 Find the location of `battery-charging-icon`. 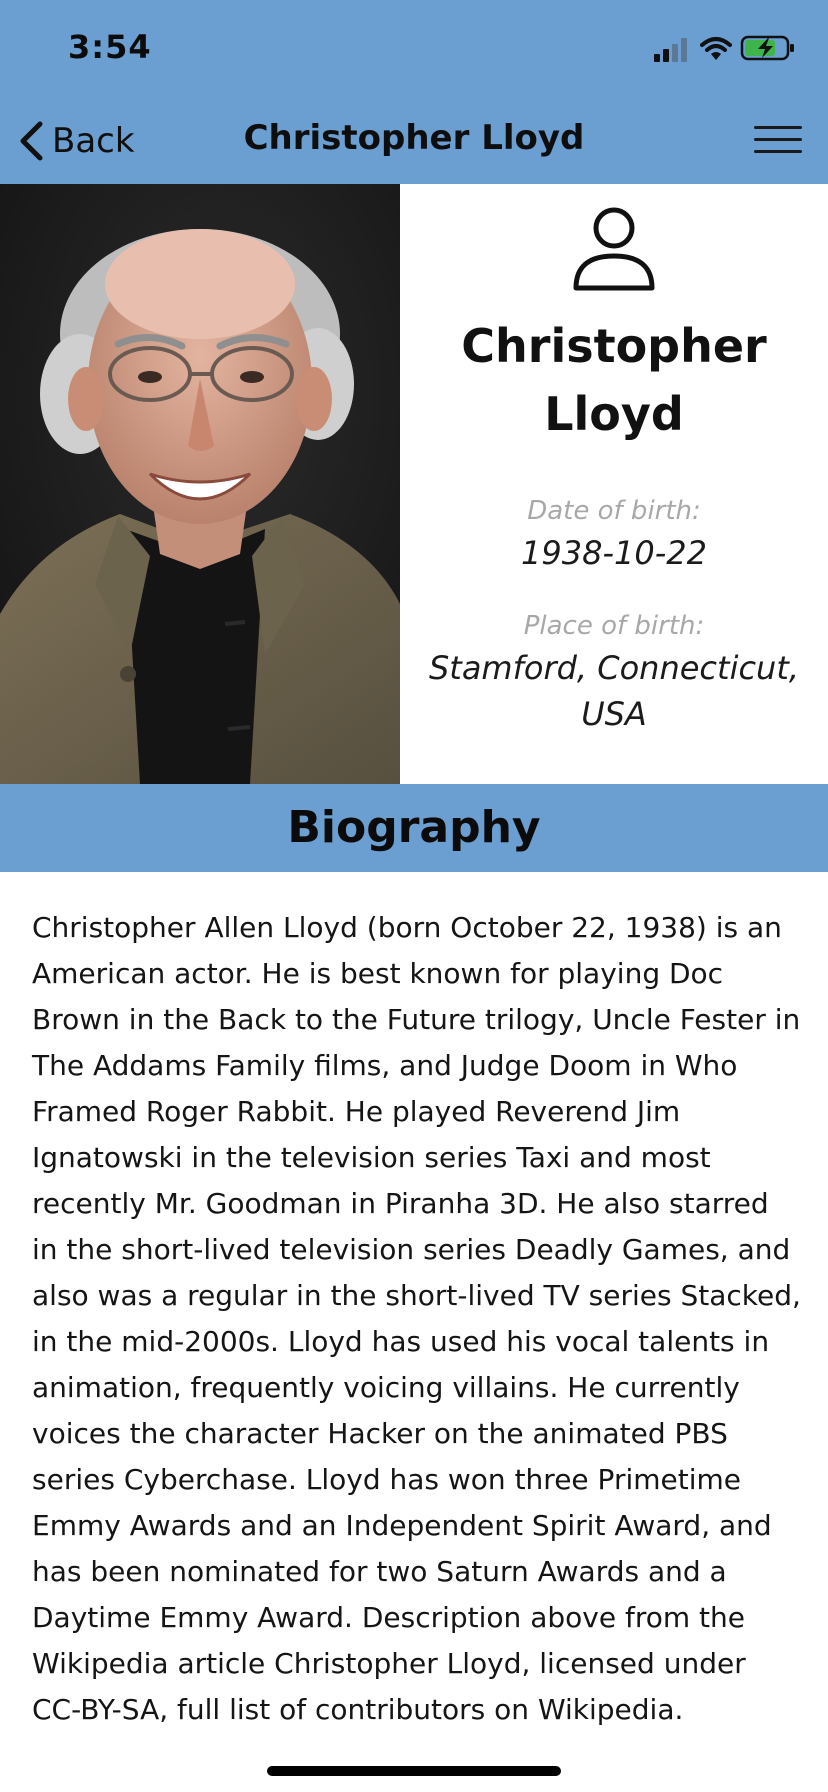

battery-charging-icon is located at coordinates (767, 48).